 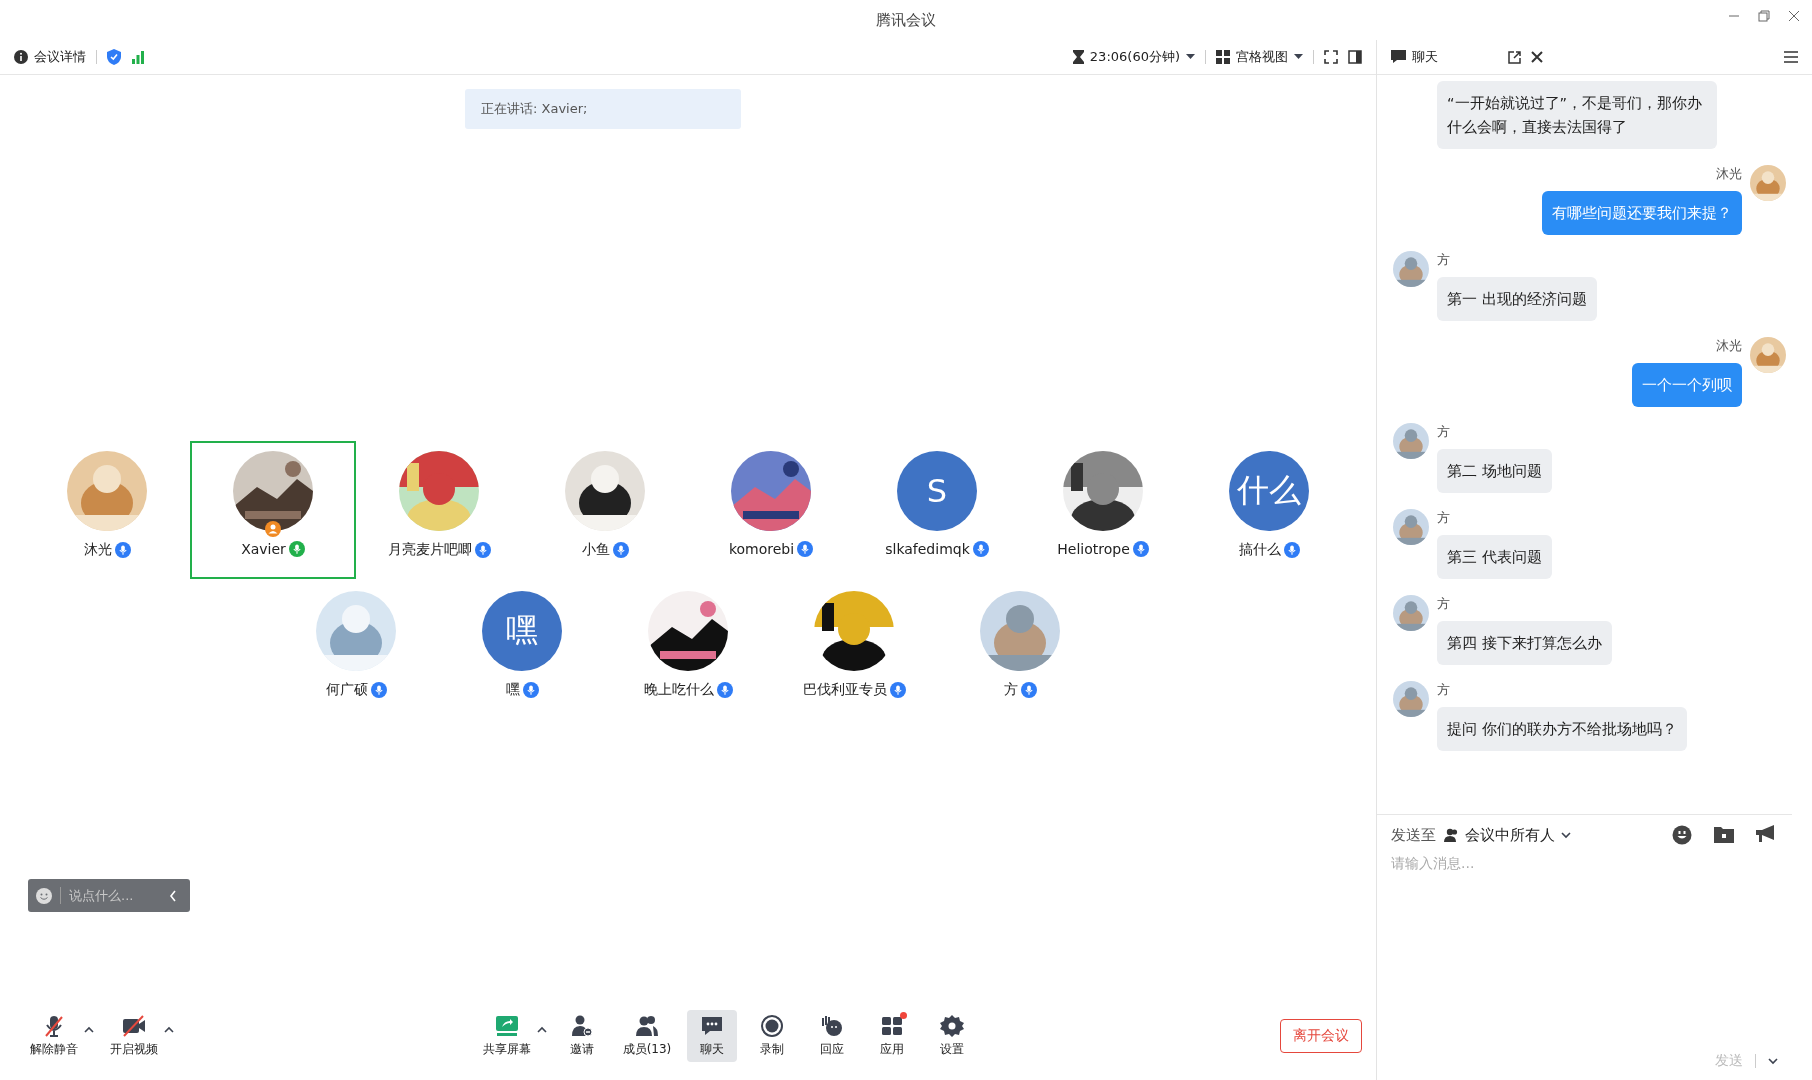 I want to click on toolbar-button: 录制, so click(x=772, y=1036).